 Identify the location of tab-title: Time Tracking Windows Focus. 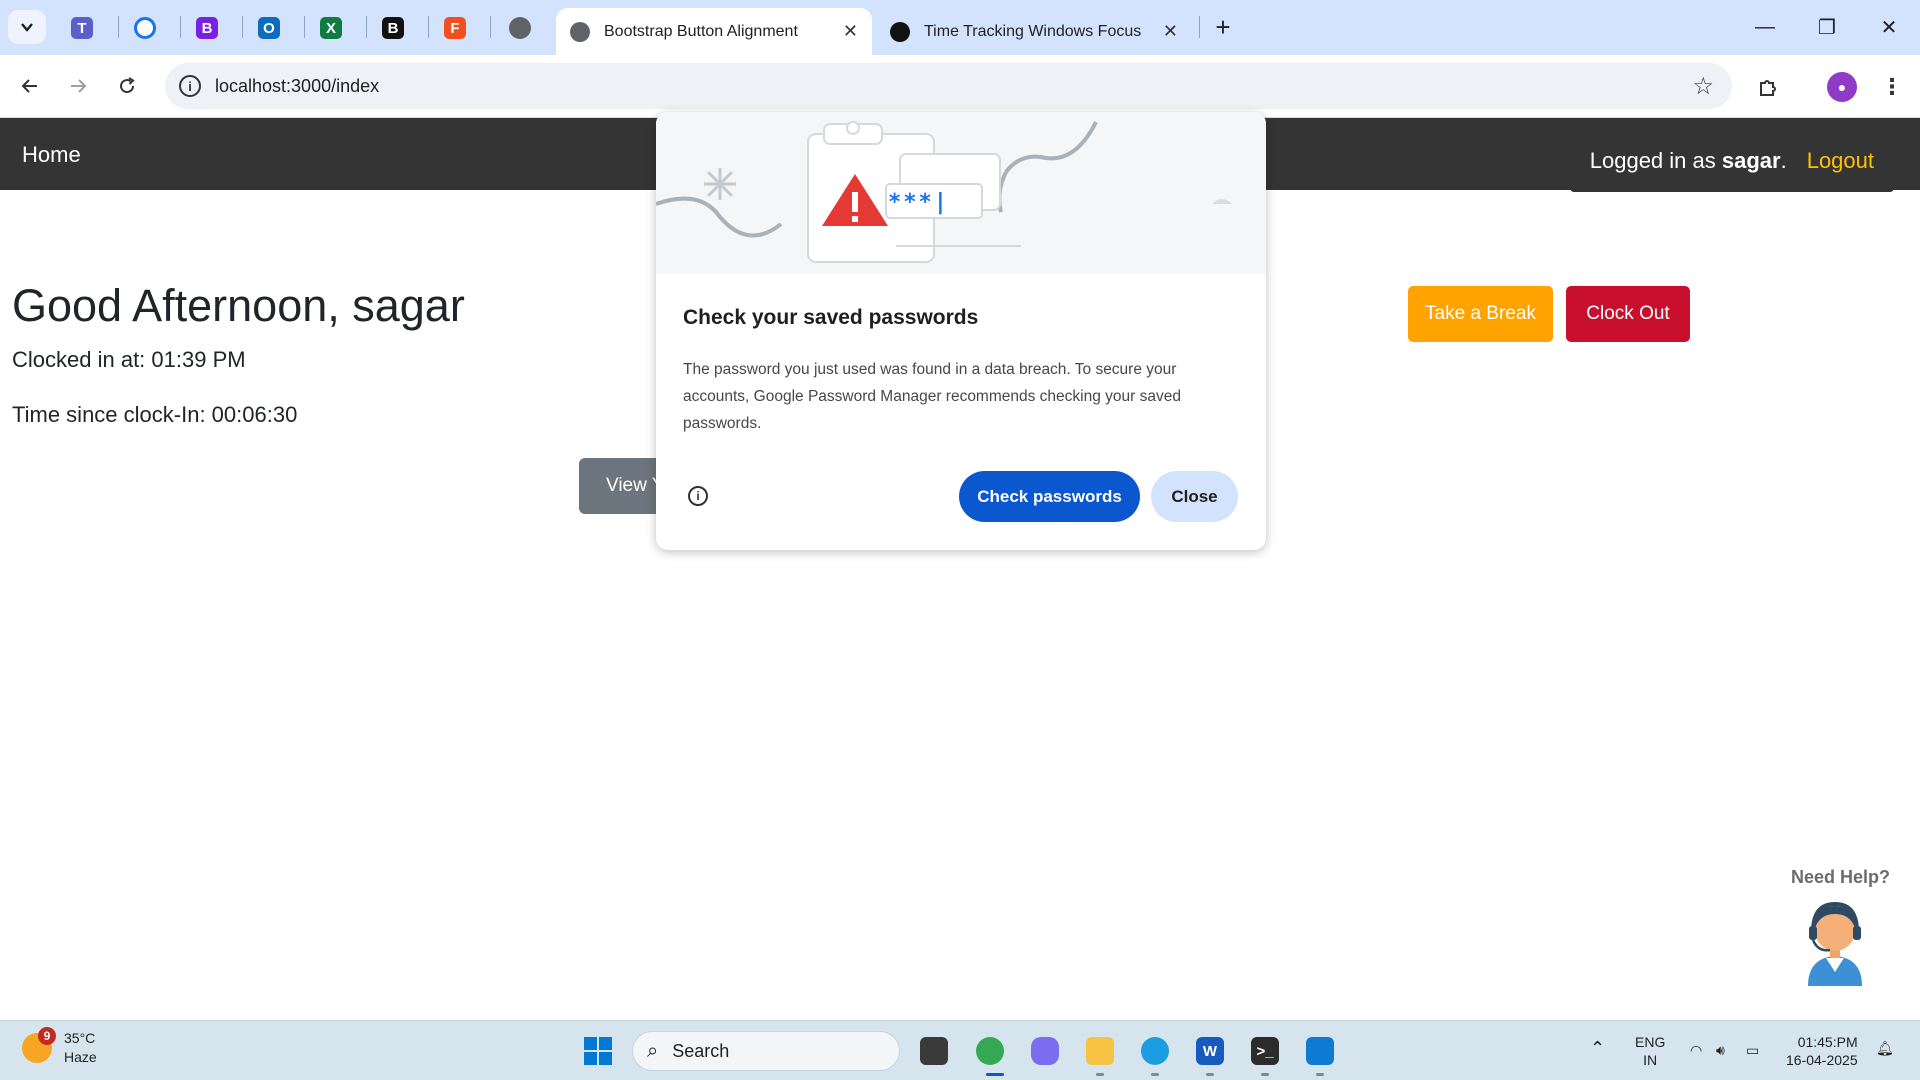
(1033, 31).